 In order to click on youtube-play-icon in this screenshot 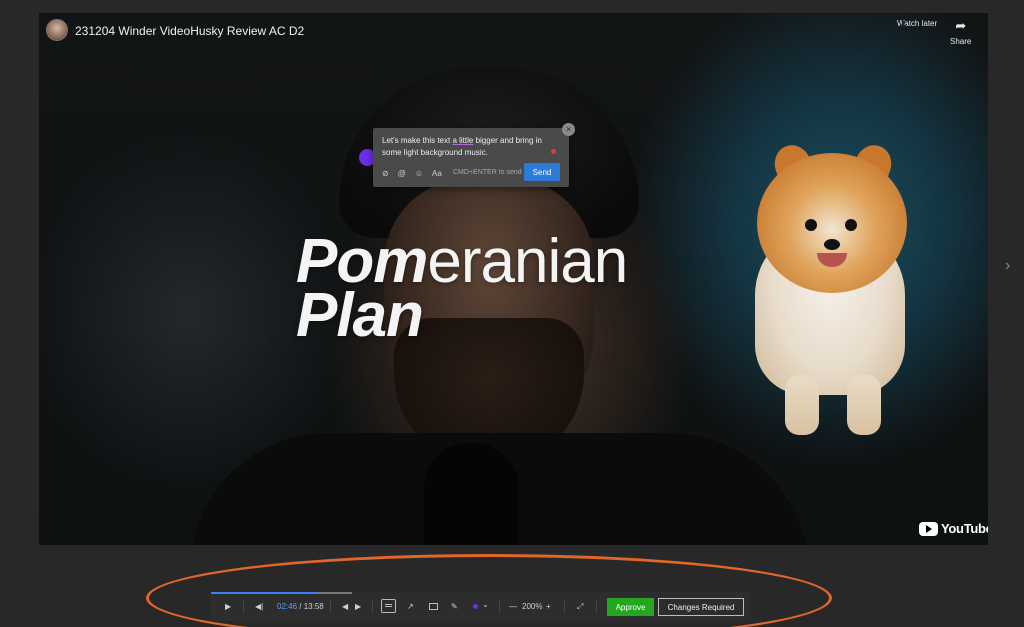, I will do `click(928, 528)`.